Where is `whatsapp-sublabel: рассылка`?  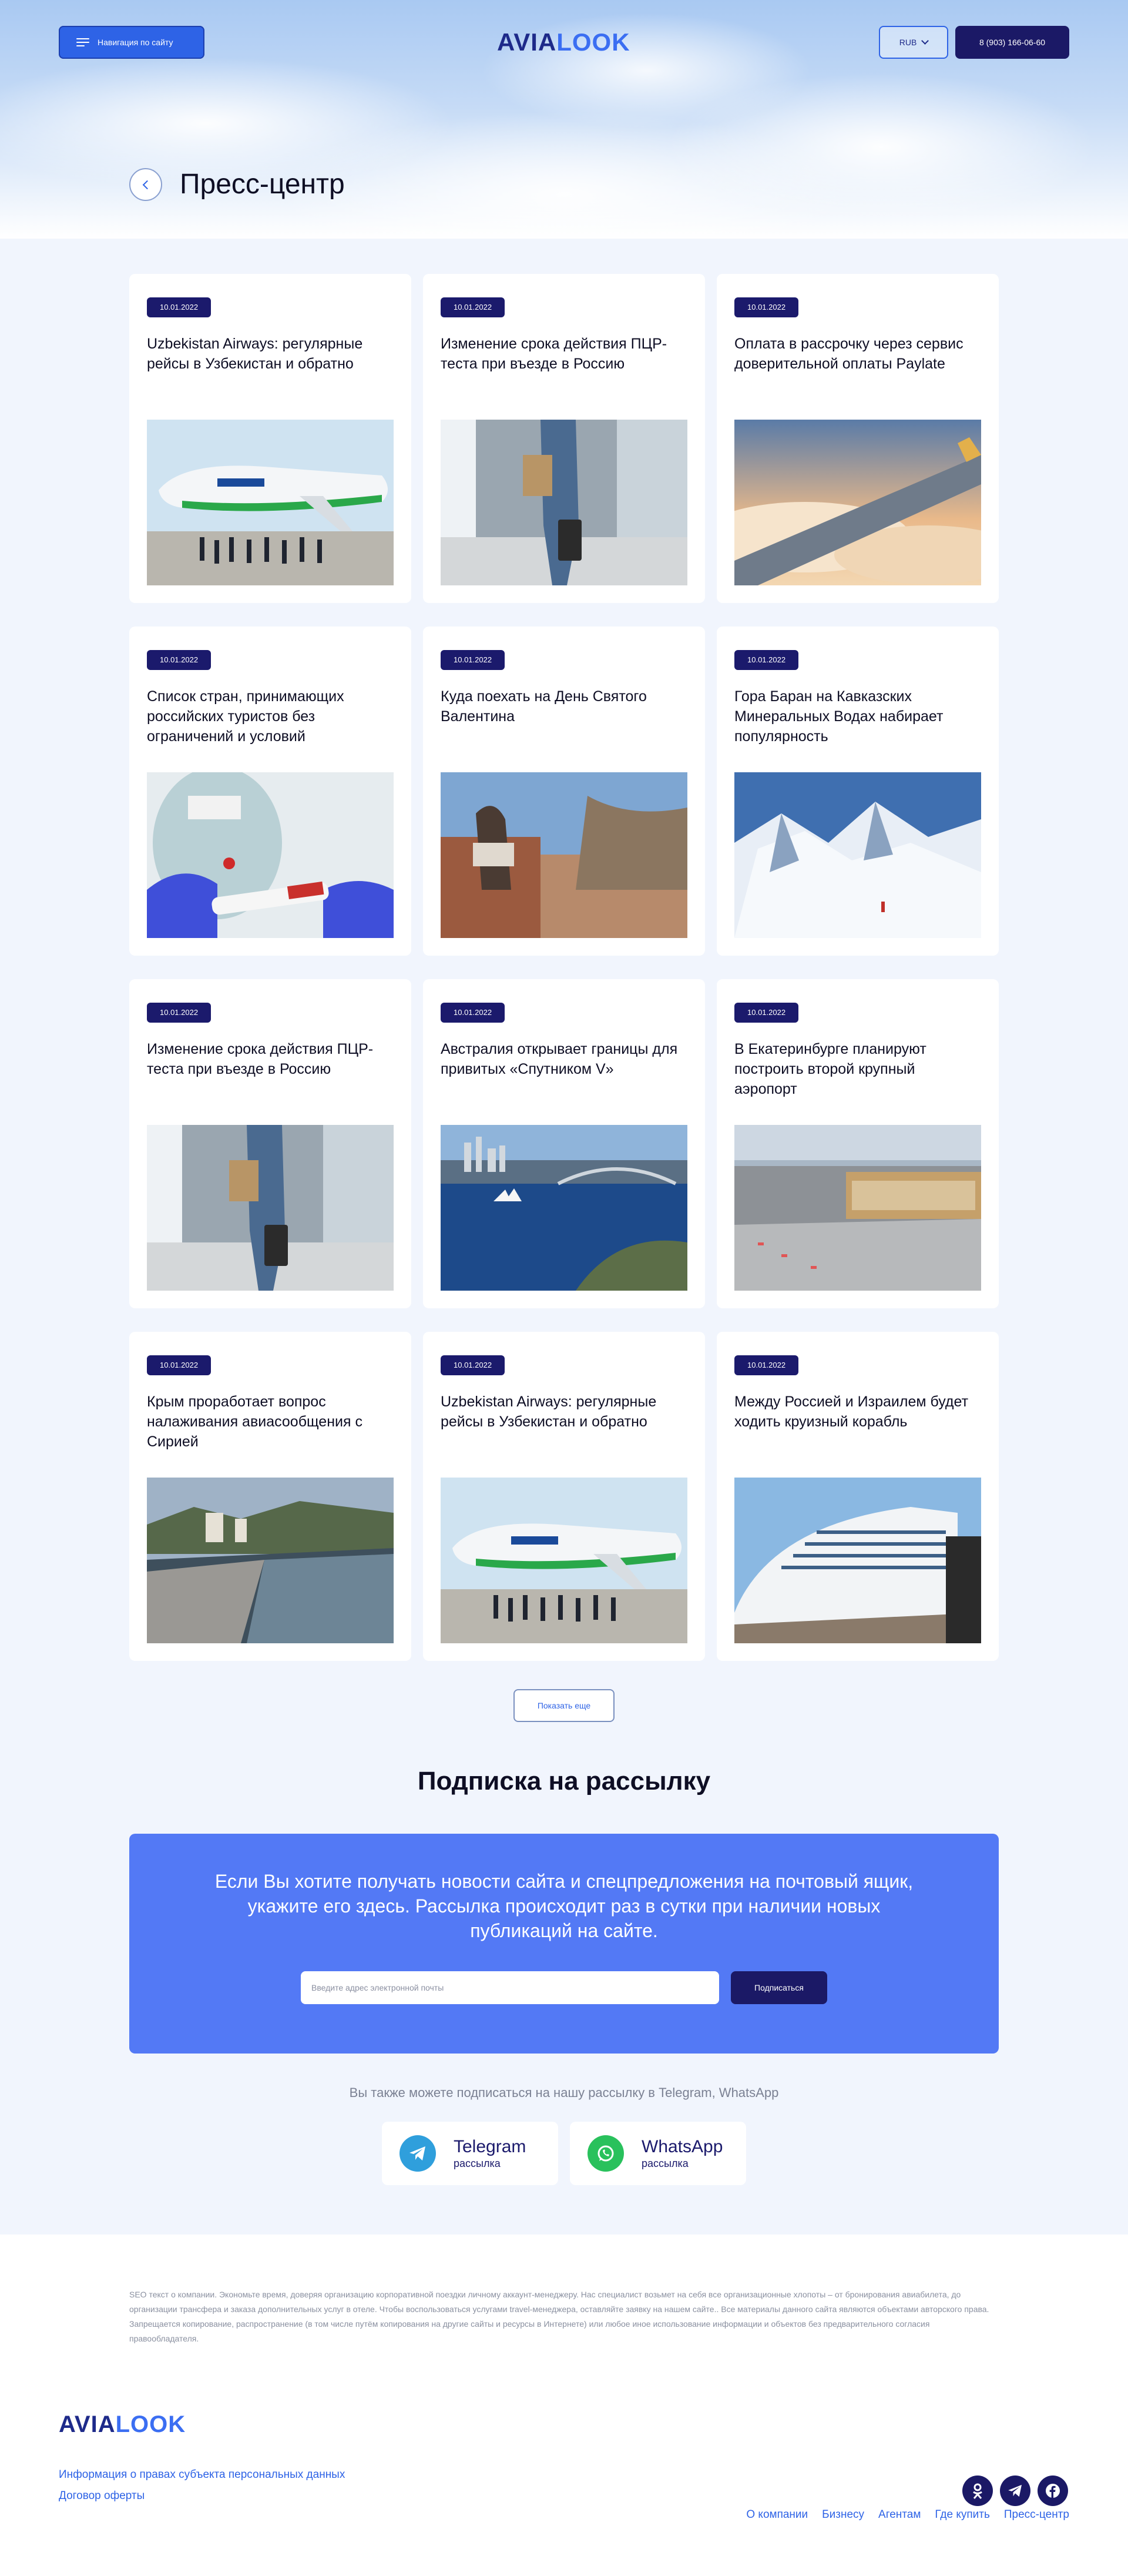 whatsapp-sublabel: рассылка is located at coordinates (665, 2163).